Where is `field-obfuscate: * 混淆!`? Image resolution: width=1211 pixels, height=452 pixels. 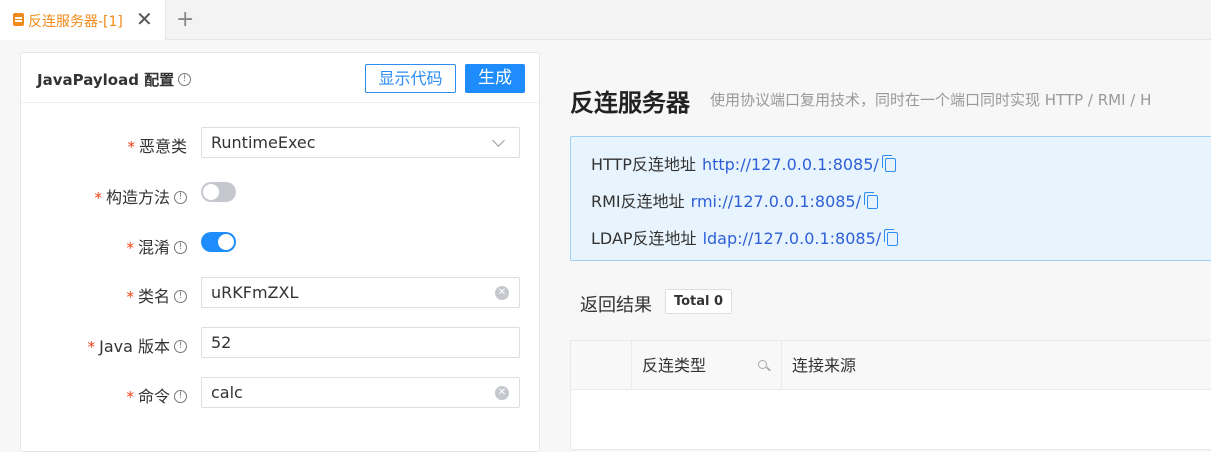
field-obfuscate: * 混淆! is located at coordinates (280, 244).